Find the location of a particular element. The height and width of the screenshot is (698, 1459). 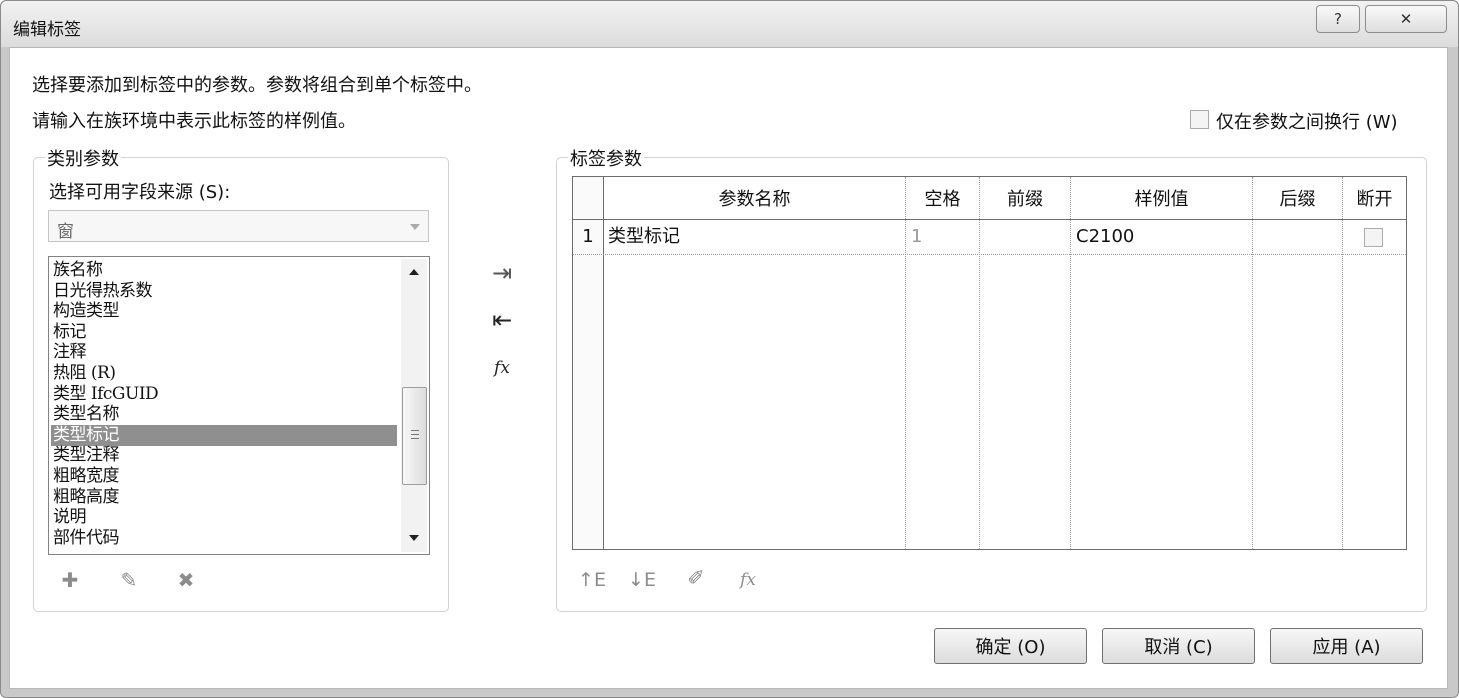

move-up-icon: ↑E is located at coordinates (592, 580).